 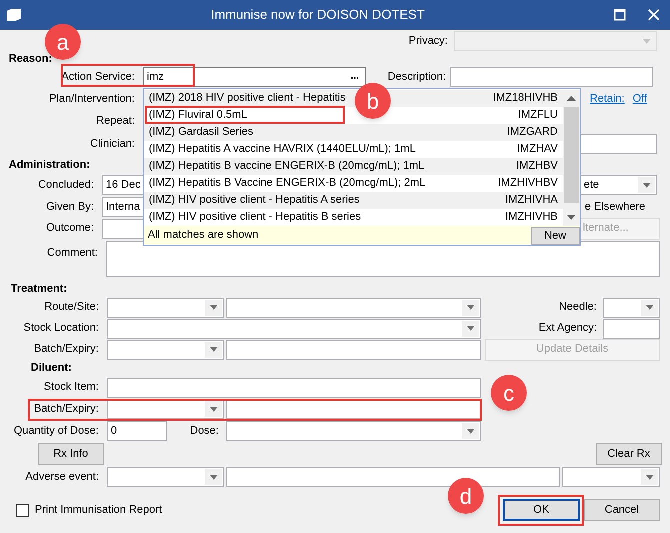 I want to click on checkbox-label: e Elsewhere, so click(x=615, y=207).